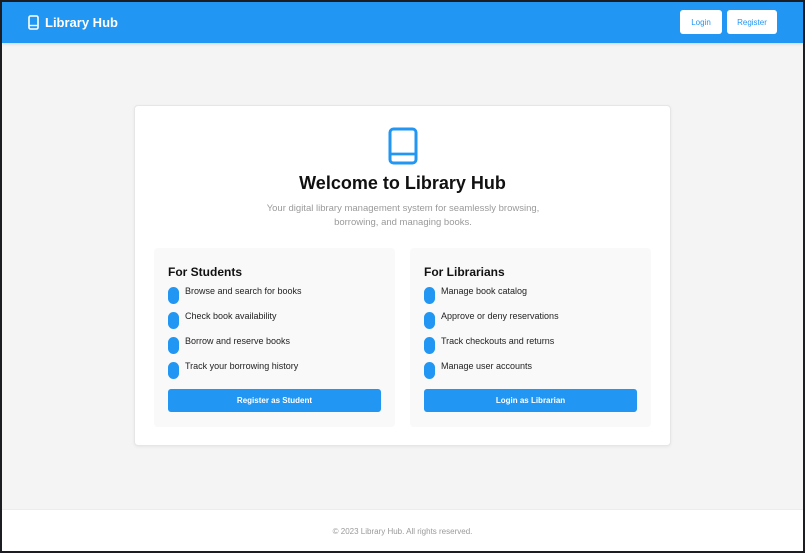 The width and height of the screenshot is (805, 553). What do you see at coordinates (81, 22) in the screenshot?
I see `brand-name: Library Hub` at bounding box center [81, 22].